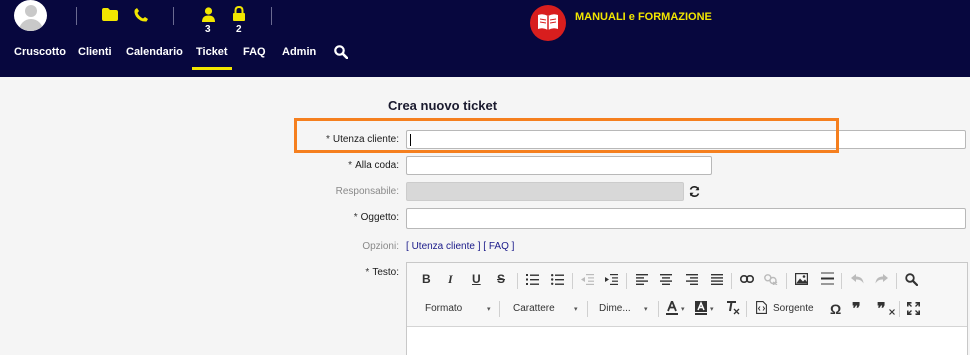 The height and width of the screenshot is (355, 970). What do you see at coordinates (687, 340) in the screenshot?
I see `editor-body` at bounding box center [687, 340].